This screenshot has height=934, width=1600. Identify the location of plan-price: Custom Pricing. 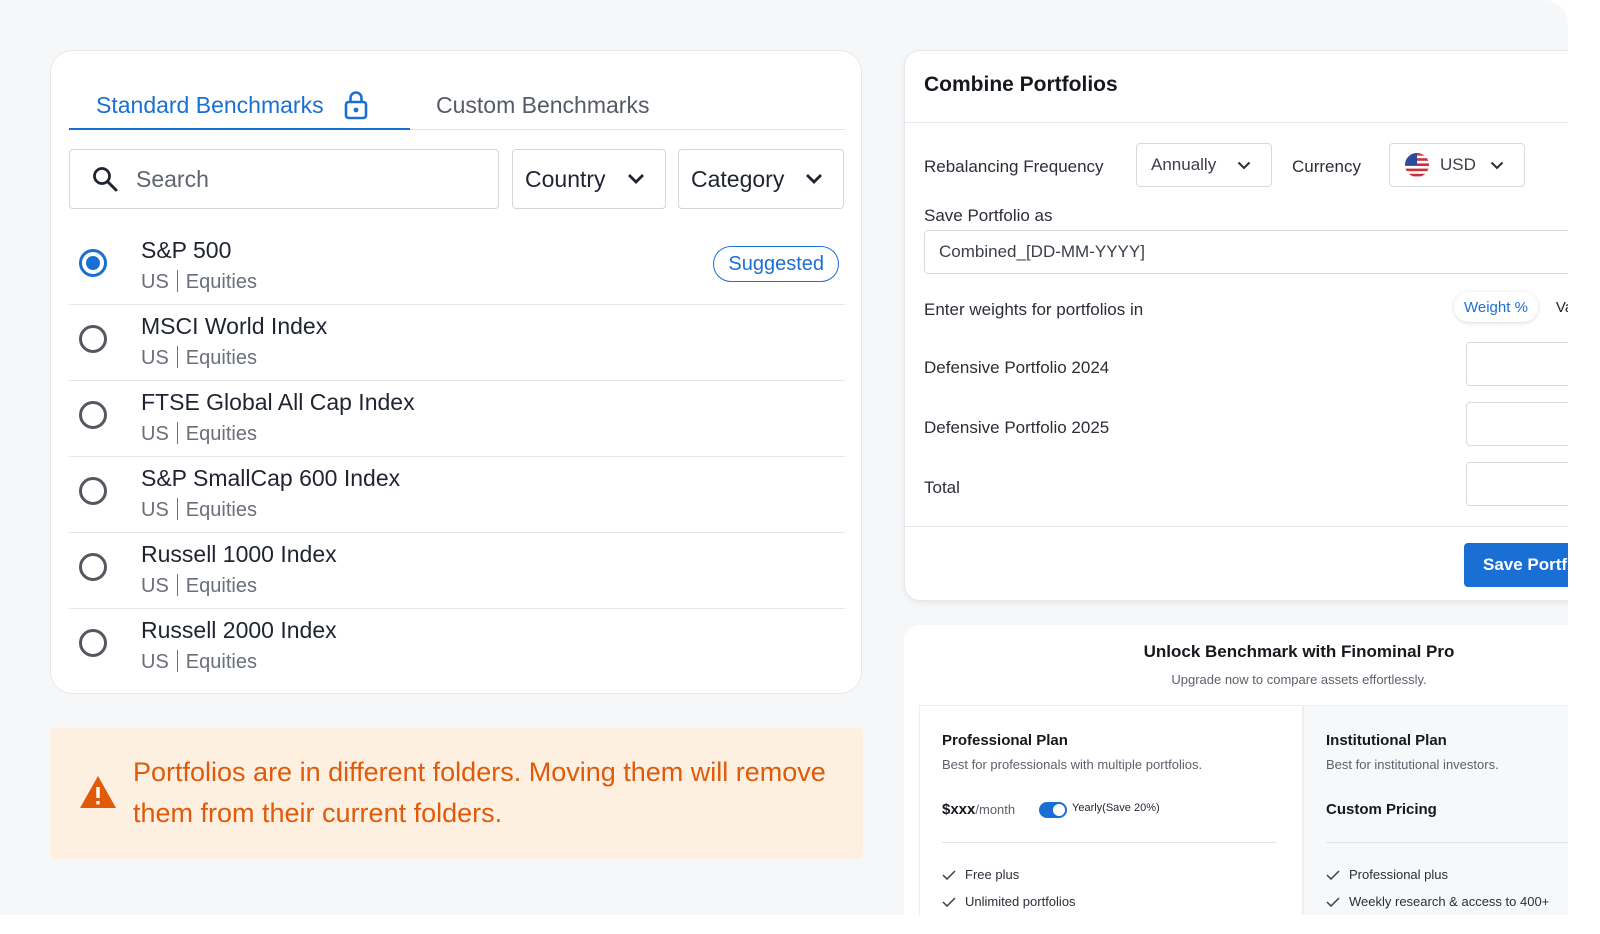
(1381, 809).